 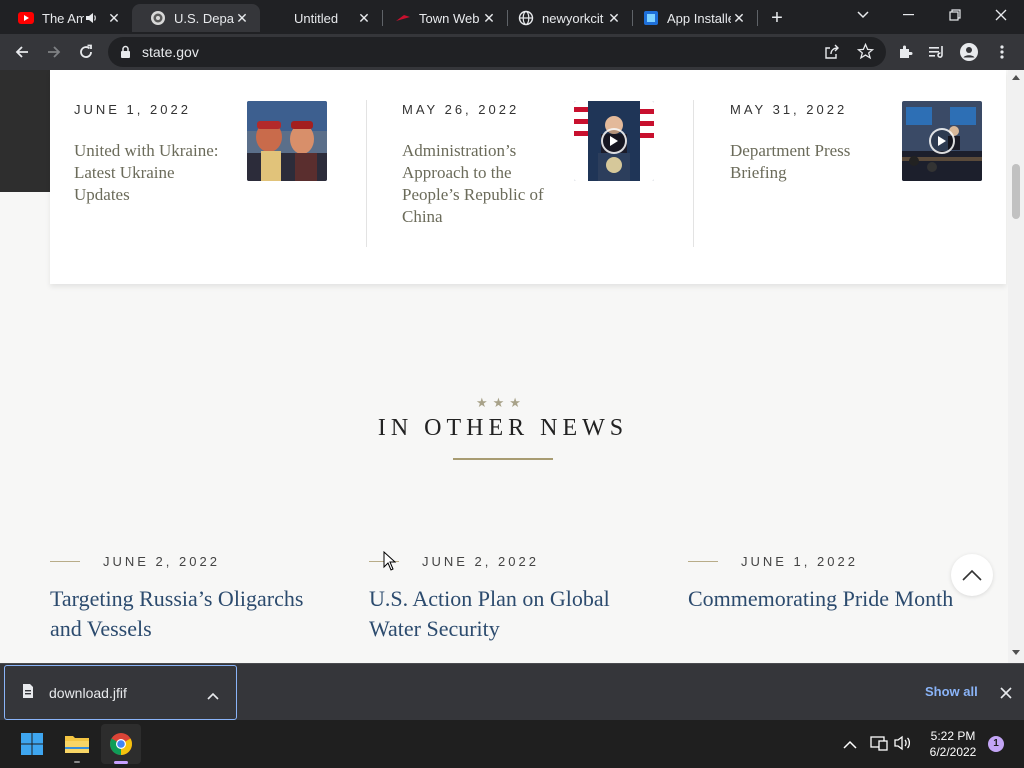 I want to click on forward-button, so click(x=54, y=52).